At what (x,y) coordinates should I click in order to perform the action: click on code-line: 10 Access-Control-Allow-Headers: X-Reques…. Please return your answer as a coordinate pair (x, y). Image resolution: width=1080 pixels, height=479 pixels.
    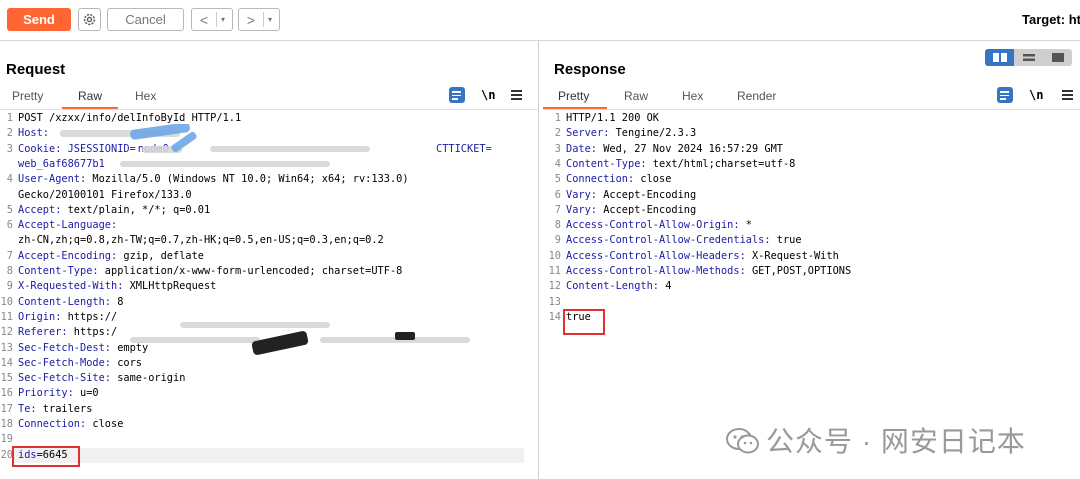
    Looking at the image, I should click on (814, 256).